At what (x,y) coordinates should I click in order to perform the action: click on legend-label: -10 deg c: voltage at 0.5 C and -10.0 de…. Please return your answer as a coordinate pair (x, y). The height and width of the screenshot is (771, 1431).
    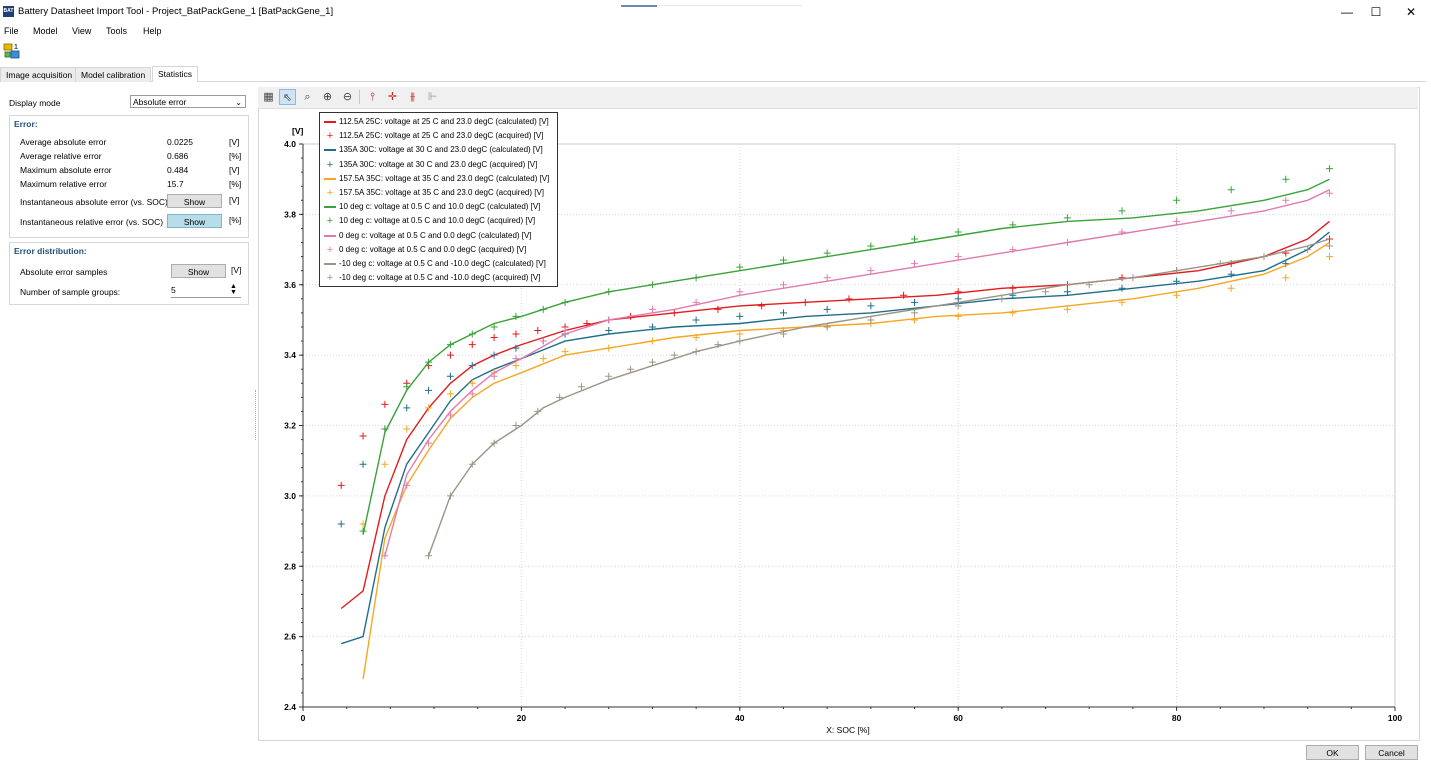
    Looking at the image, I should click on (442, 263).